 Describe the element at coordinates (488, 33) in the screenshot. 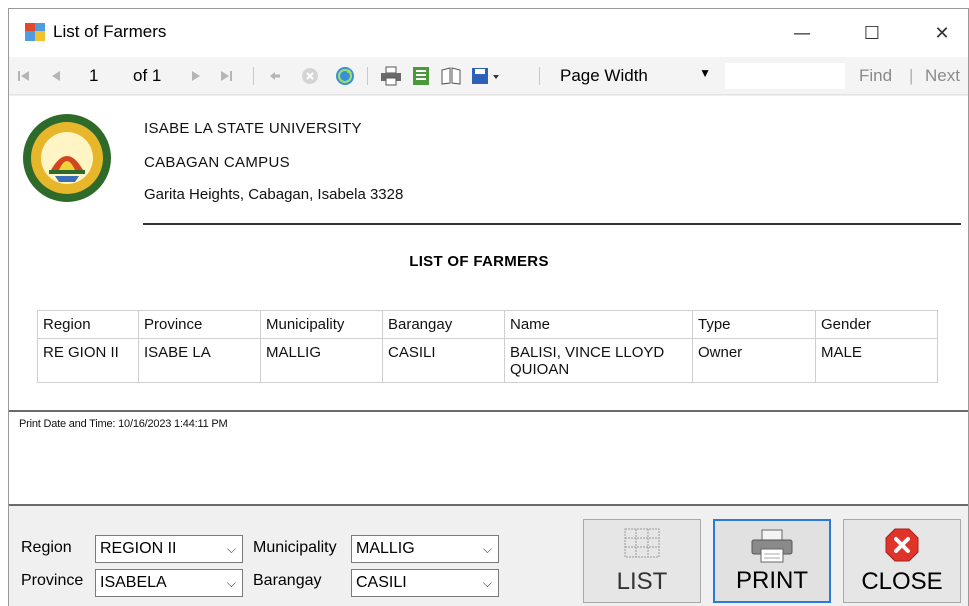

I see `title-bar: List of Farmers — ☐ ✕` at that location.